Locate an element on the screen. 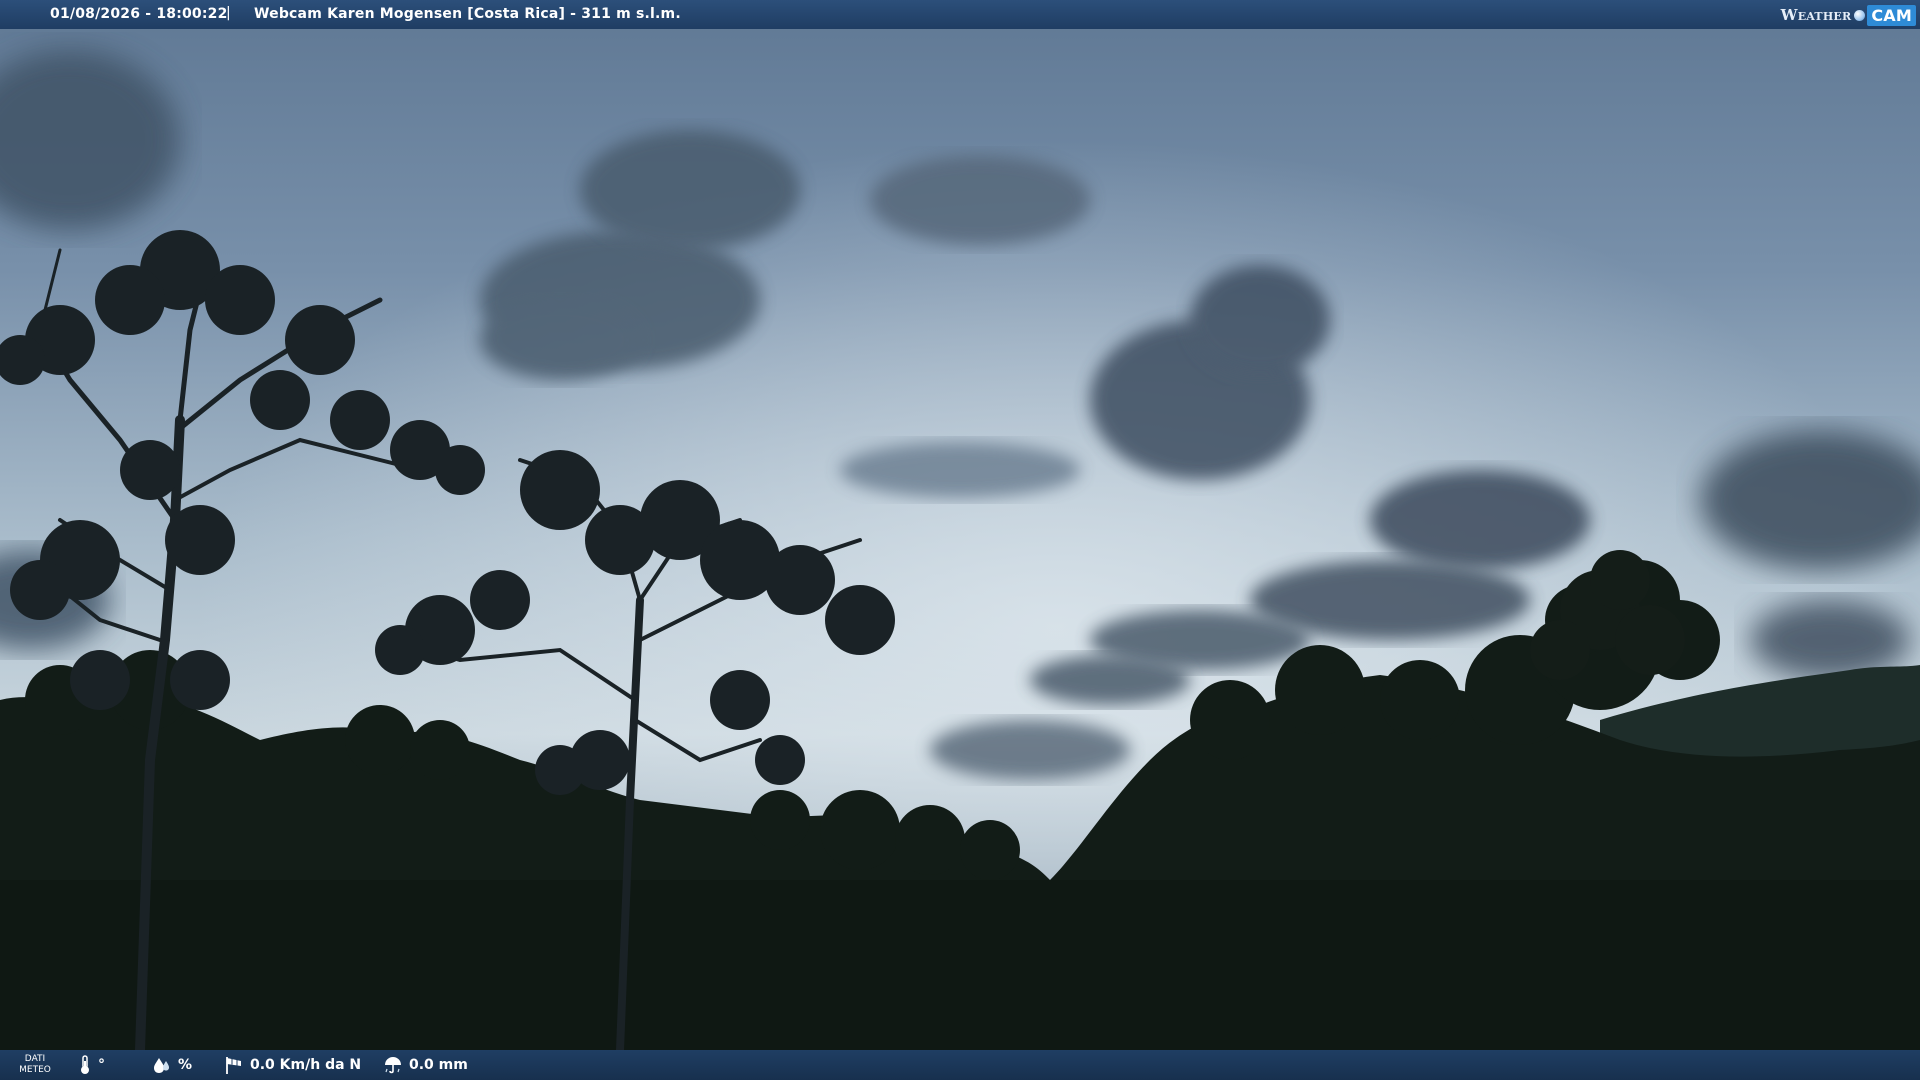 The image size is (1920, 1080). humidity-metric: % is located at coordinates (172, 1065).